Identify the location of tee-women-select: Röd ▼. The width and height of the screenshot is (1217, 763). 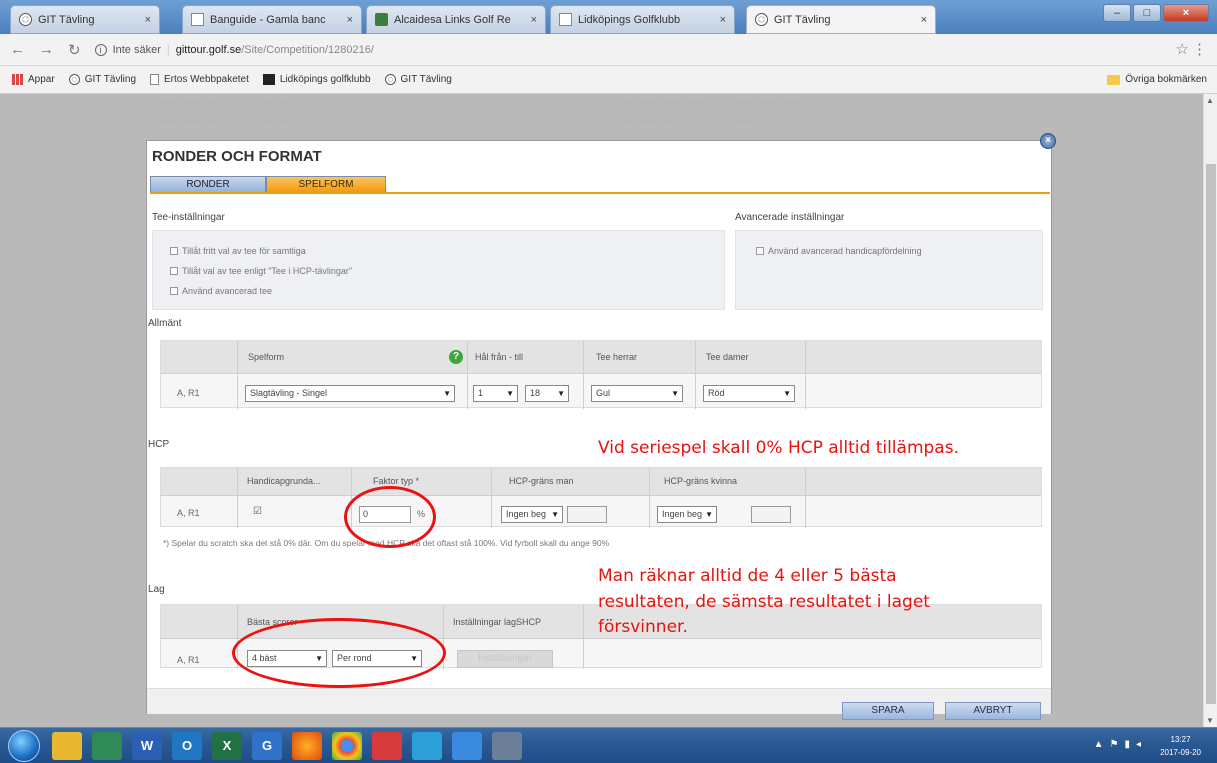
(749, 393).